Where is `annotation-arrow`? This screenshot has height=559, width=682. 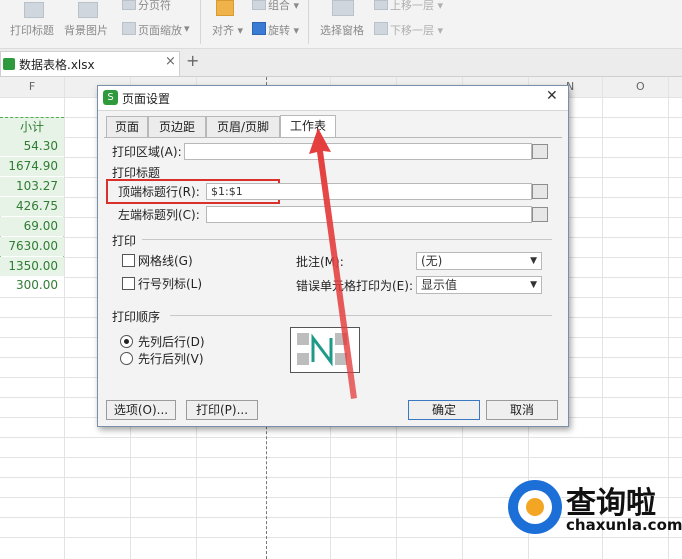 annotation-arrow is located at coordinates (333, 263).